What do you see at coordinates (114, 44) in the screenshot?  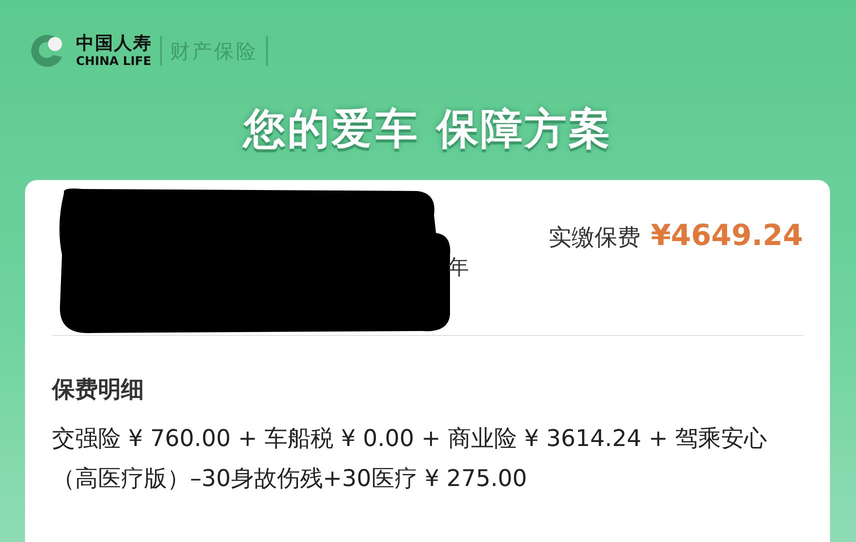 I see `brand-name: 中国人寿` at bounding box center [114, 44].